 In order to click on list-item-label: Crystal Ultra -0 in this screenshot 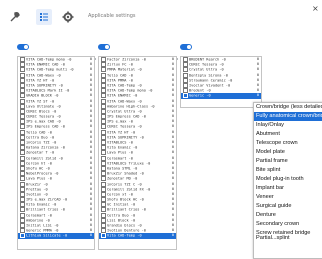, I will do `click(124, 111)`.